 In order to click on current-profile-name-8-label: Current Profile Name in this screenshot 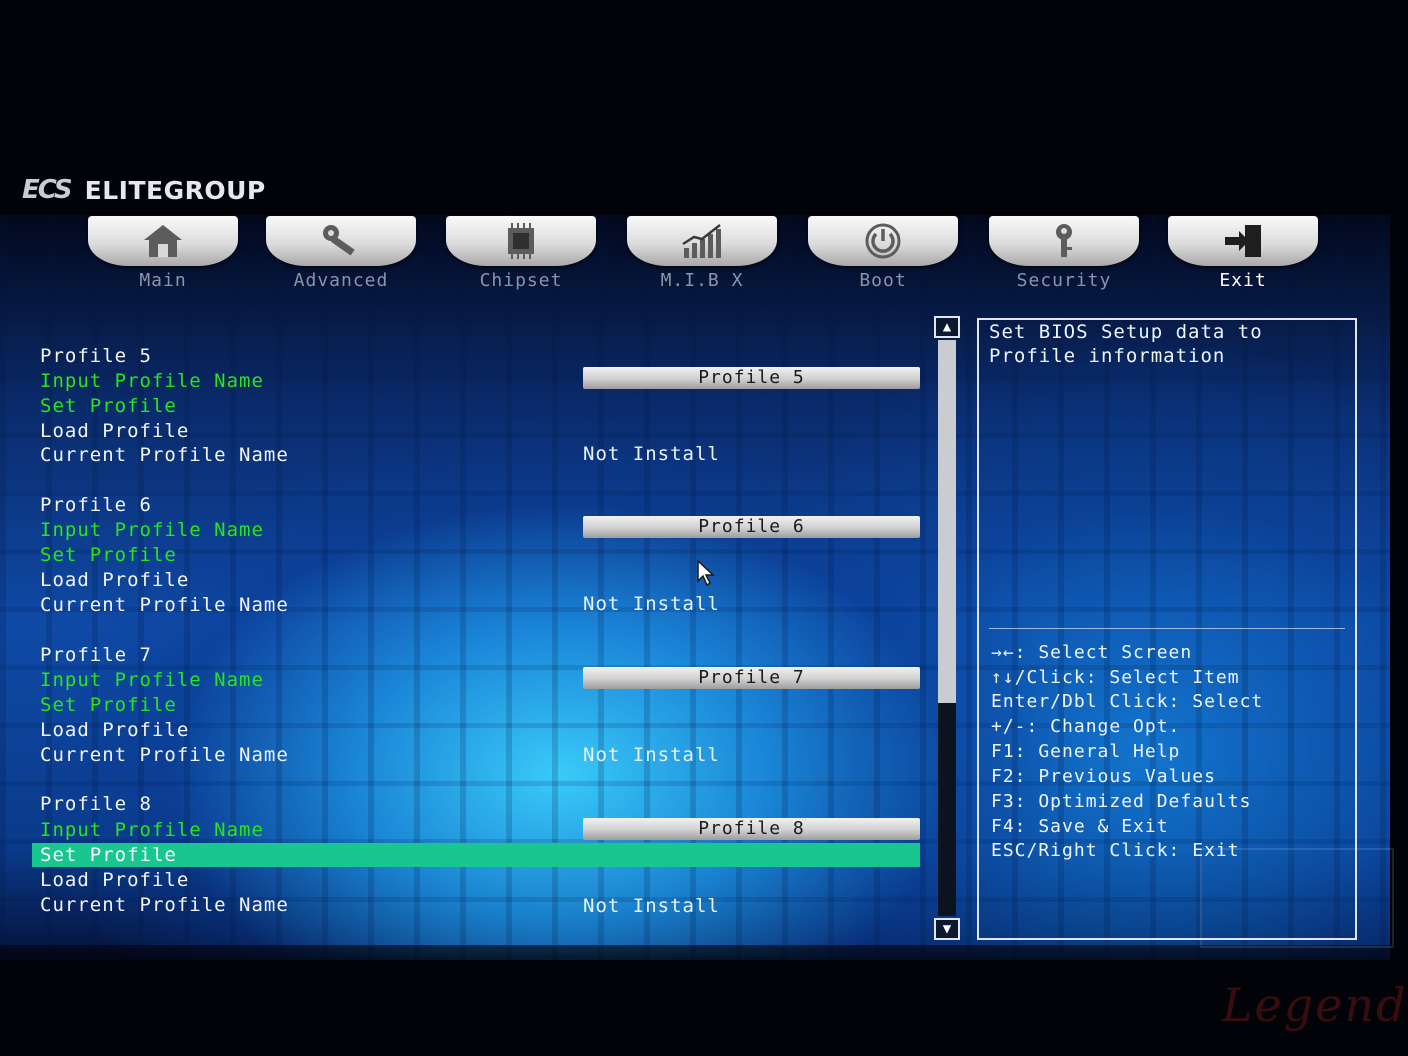, I will do `click(164, 905)`.